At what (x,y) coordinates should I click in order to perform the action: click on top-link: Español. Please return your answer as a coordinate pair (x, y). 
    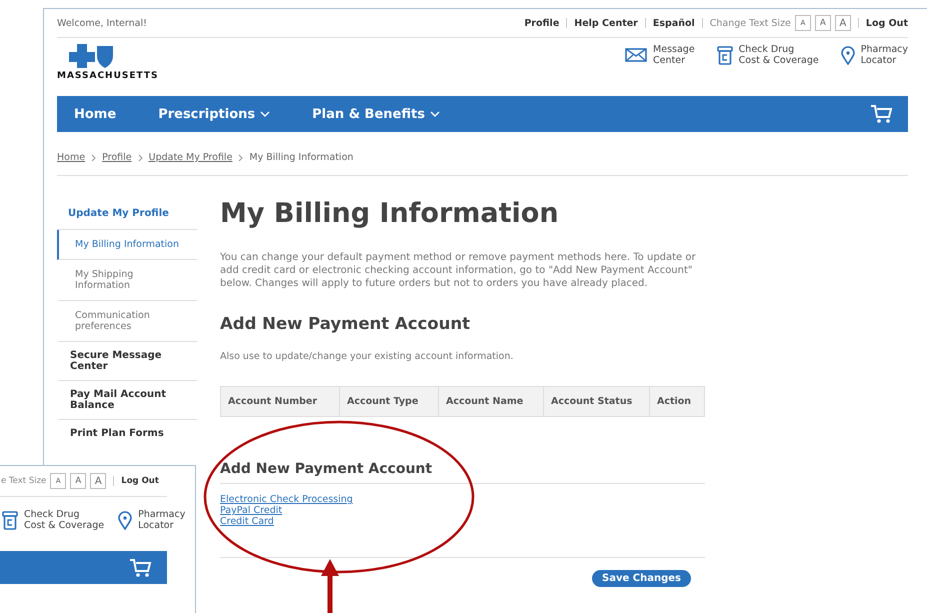
    Looking at the image, I should click on (673, 23).